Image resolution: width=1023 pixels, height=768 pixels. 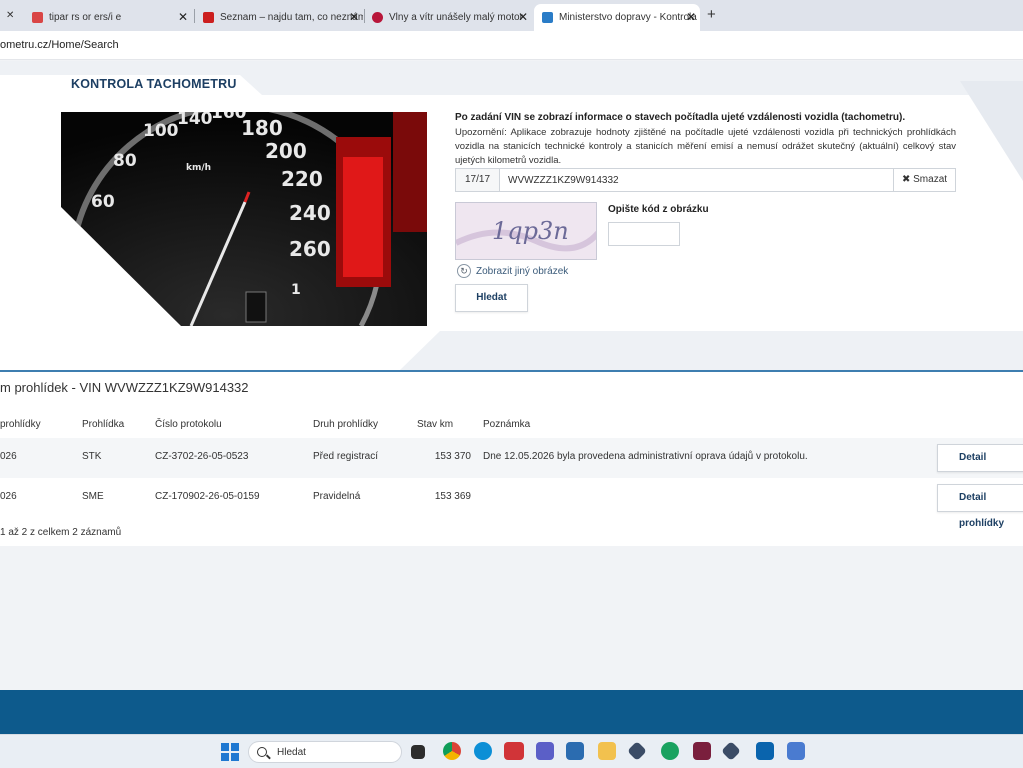 What do you see at coordinates (418, 752) in the screenshot?
I see `file-explorer-icon` at bounding box center [418, 752].